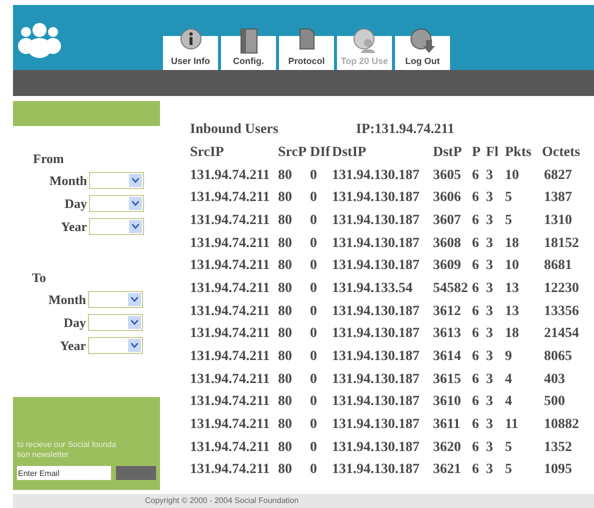 The height and width of the screenshot is (508, 594). I want to click on nav-tab: Config., so click(248, 49).